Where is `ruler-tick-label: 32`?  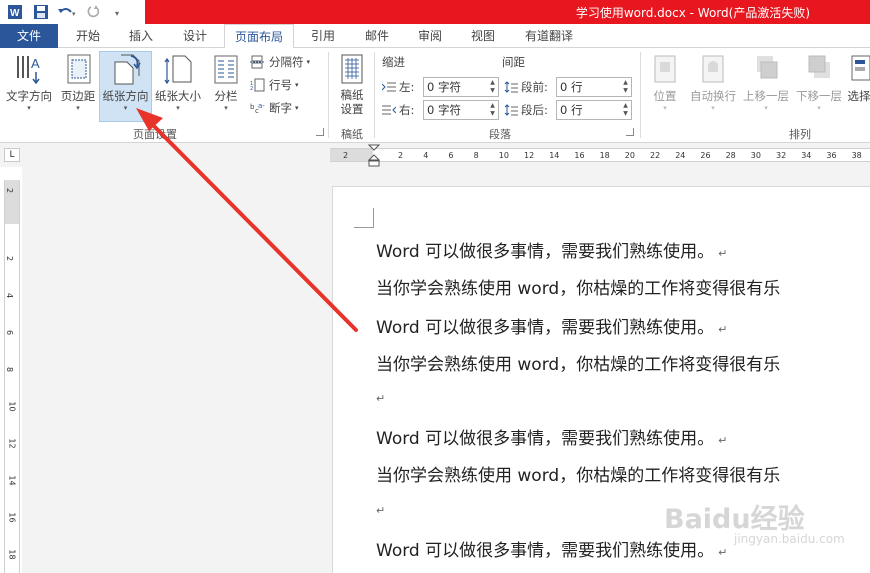
ruler-tick-label: 32 is located at coordinates (781, 155).